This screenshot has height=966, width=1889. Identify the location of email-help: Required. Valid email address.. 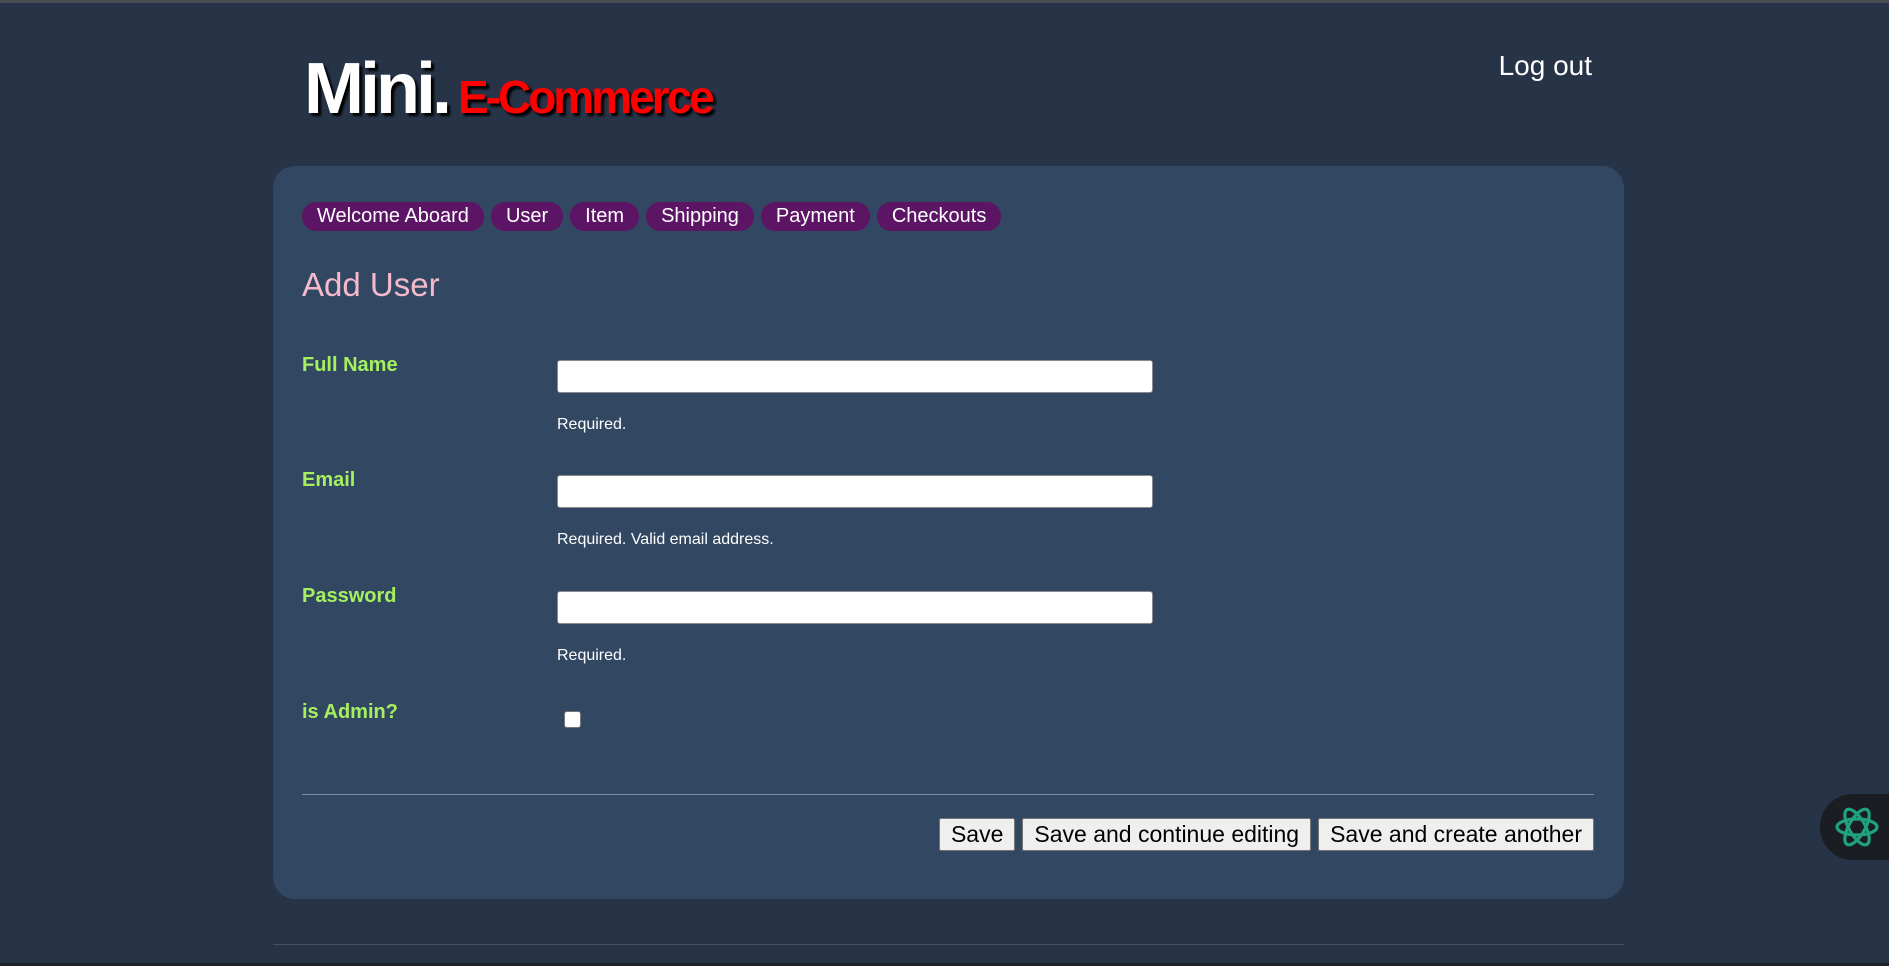
(665, 539).